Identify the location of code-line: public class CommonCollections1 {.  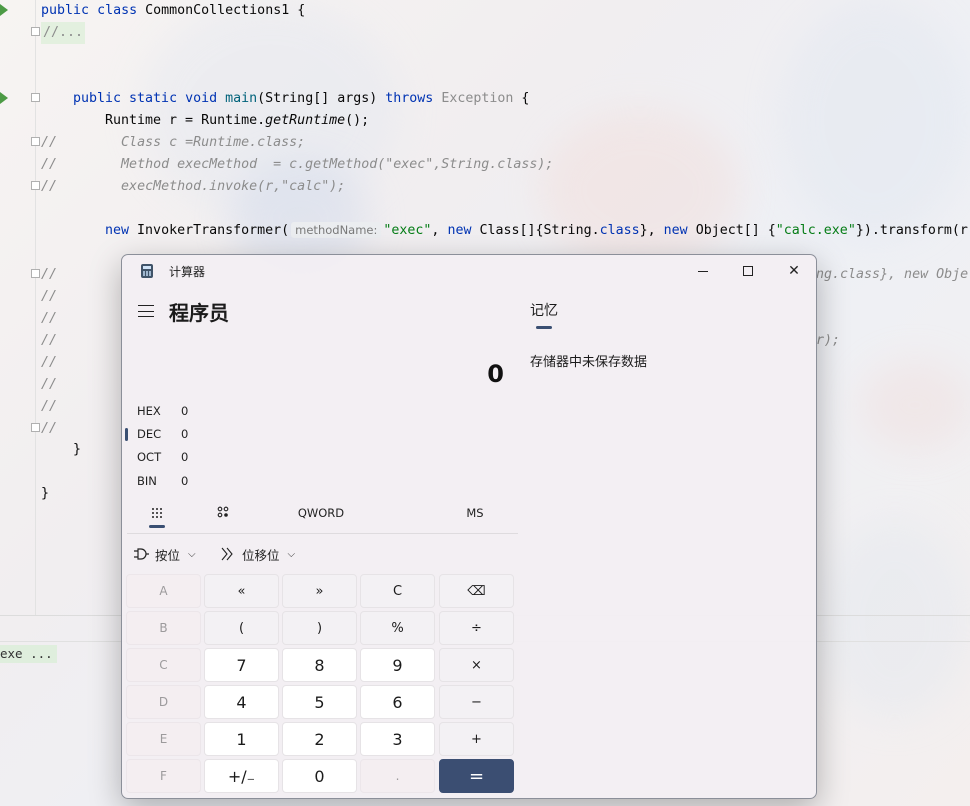
(173, 10).